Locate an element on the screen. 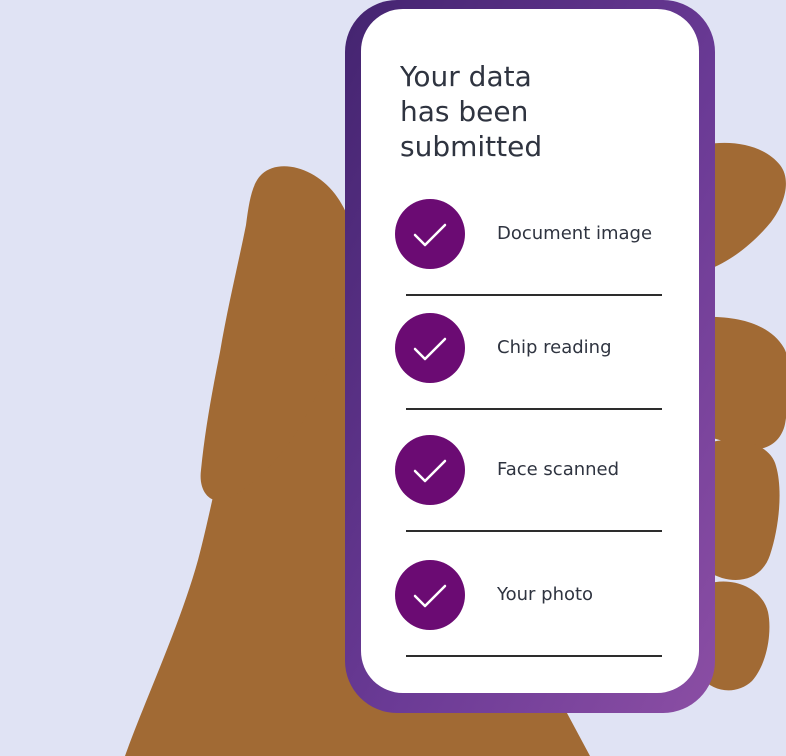 The image size is (786, 756). list-item: Face scanned is located at coordinates (530, 480).